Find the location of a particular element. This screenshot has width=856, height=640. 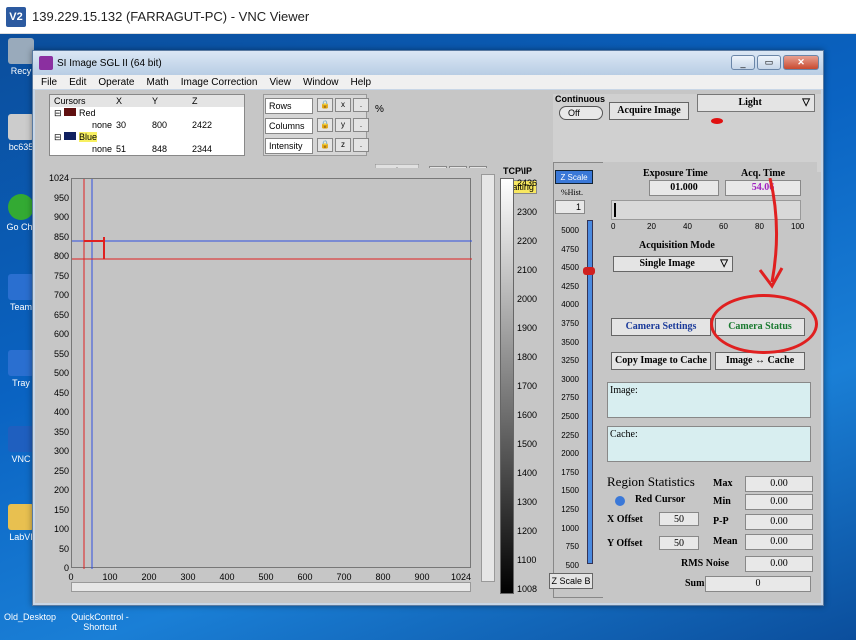

x-tick-label: 400 is located at coordinates (227, 577).